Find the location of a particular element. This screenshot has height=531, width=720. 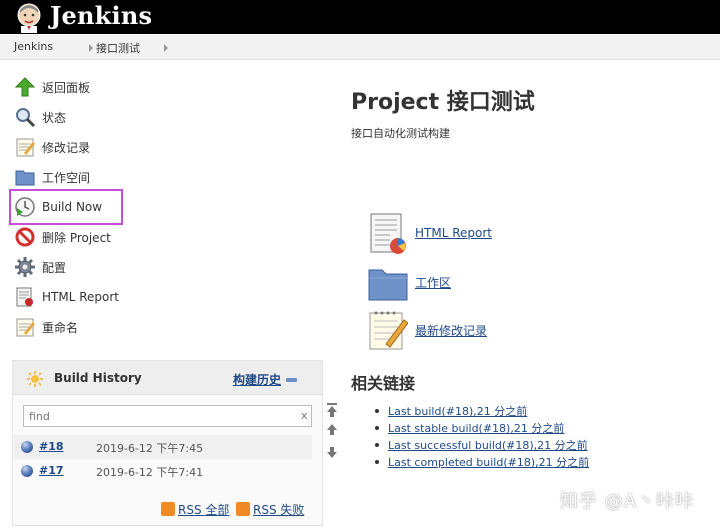

rss-all: RSS 全部 is located at coordinates (195, 509).